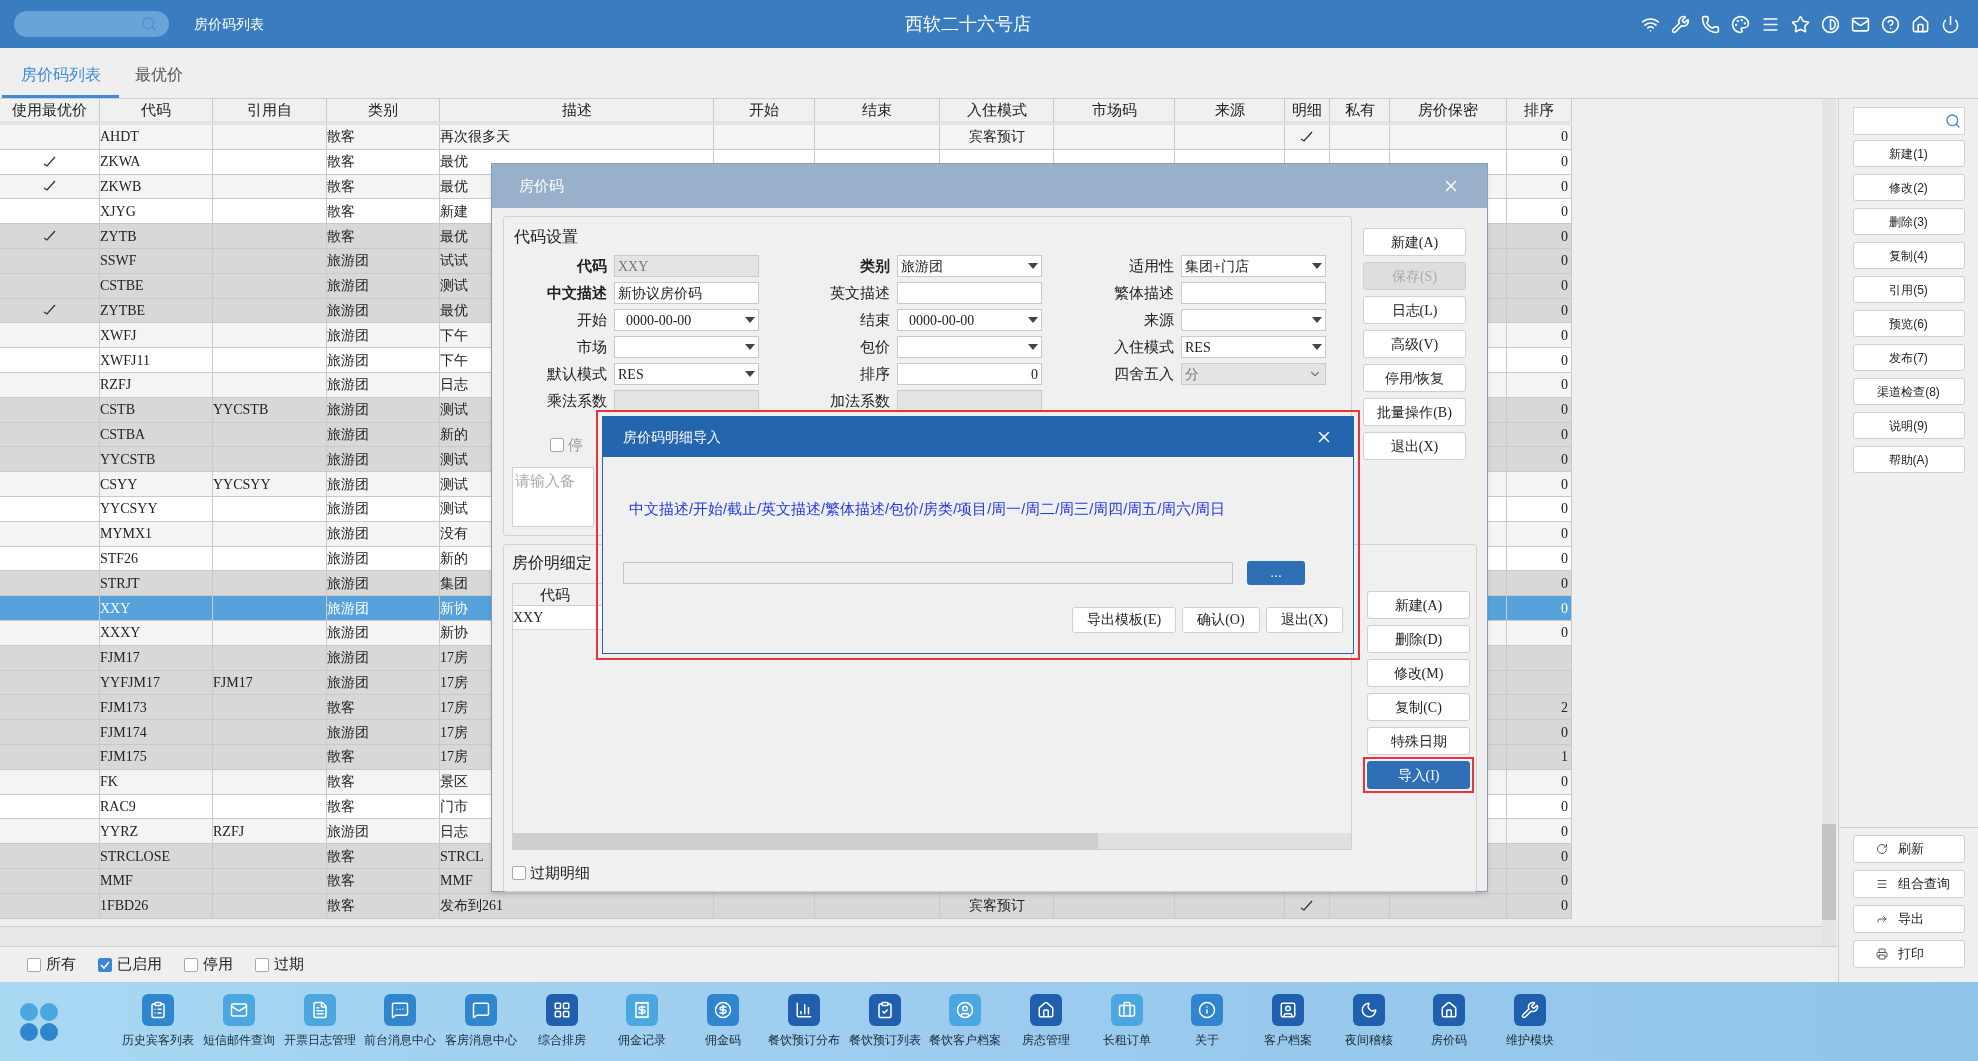  What do you see at coordinates (1740, 24) in the screenshot?
I see `palette-icon` at bounding box center [1740, 24].